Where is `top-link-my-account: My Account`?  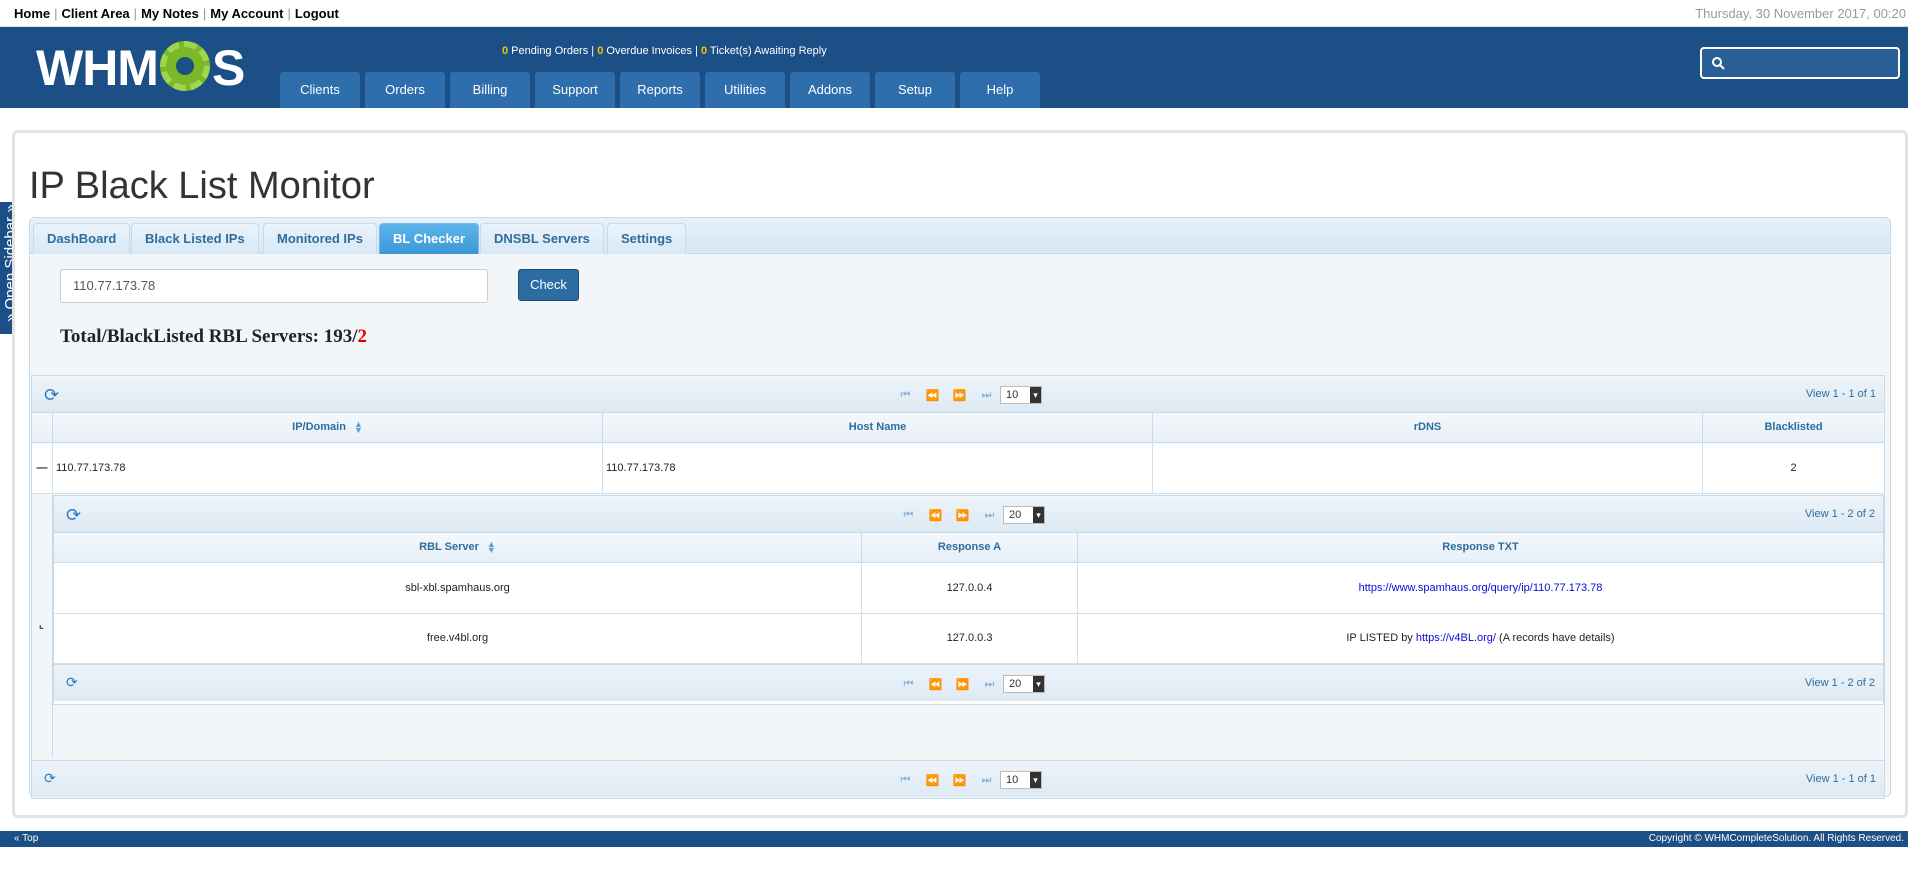 top-link-my-account: My Account is located at coordinates (246, 13).